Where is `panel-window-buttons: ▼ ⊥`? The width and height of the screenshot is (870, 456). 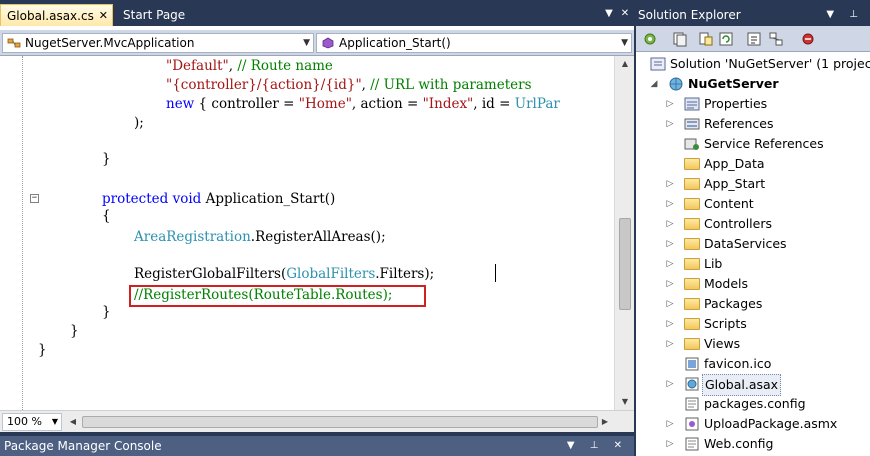 panel-window-buttons: ▼ ⊥ is located at coordinates (845, 15).